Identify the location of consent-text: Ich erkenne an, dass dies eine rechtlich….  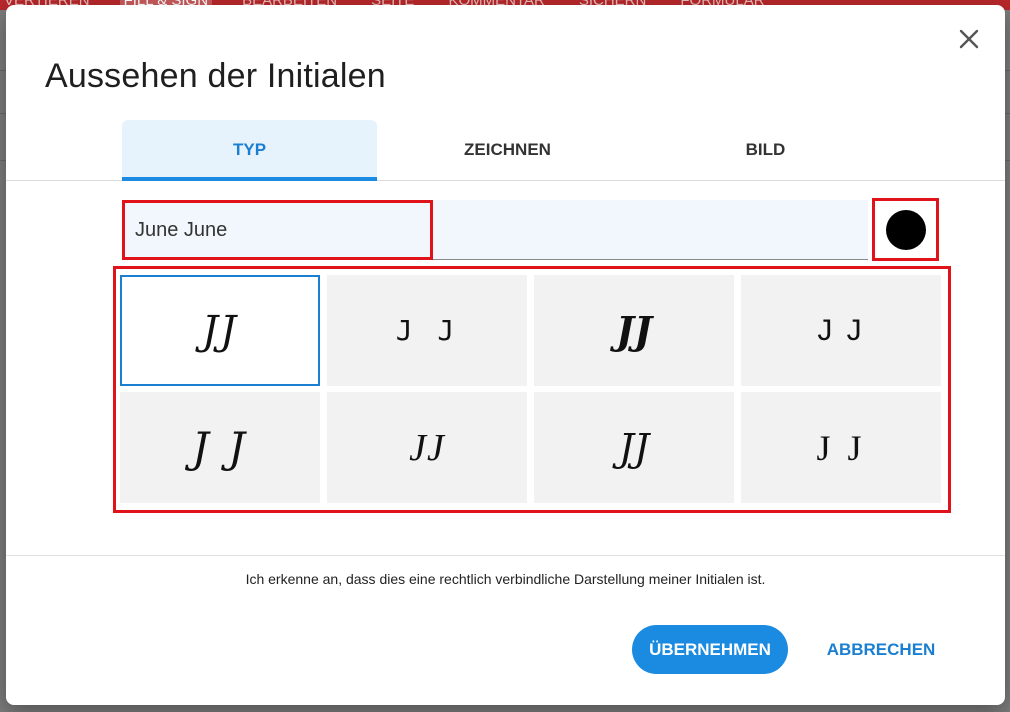
(505, 579).